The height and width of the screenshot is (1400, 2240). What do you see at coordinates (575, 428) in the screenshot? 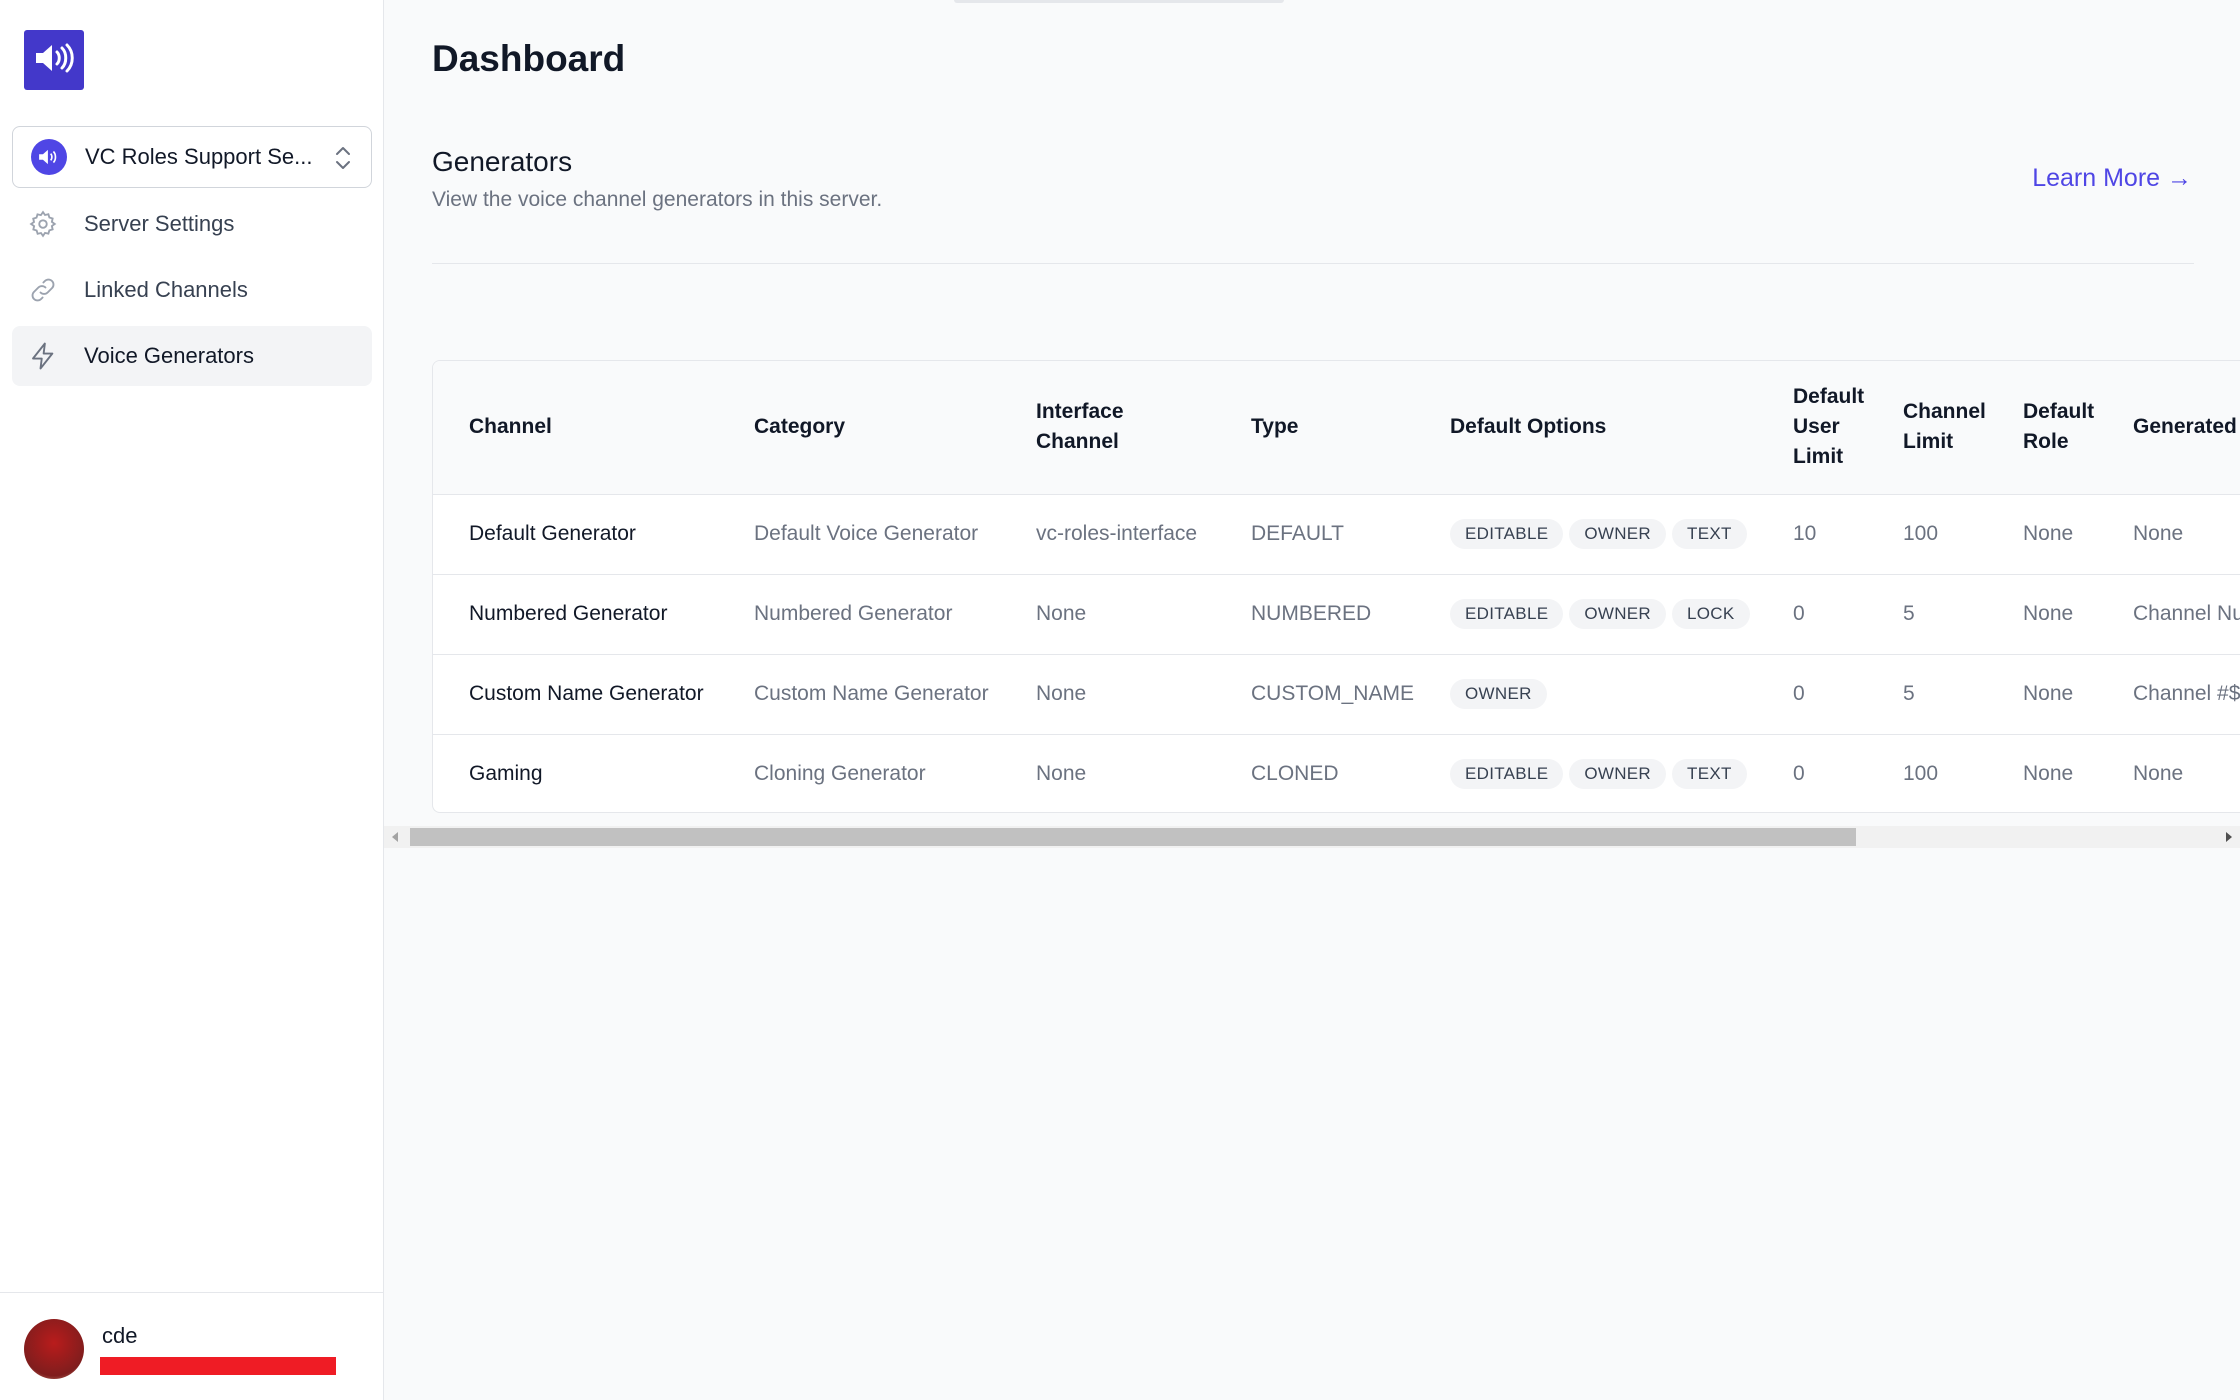
I see `column-header: Channel` at bounding box center [575, 428].